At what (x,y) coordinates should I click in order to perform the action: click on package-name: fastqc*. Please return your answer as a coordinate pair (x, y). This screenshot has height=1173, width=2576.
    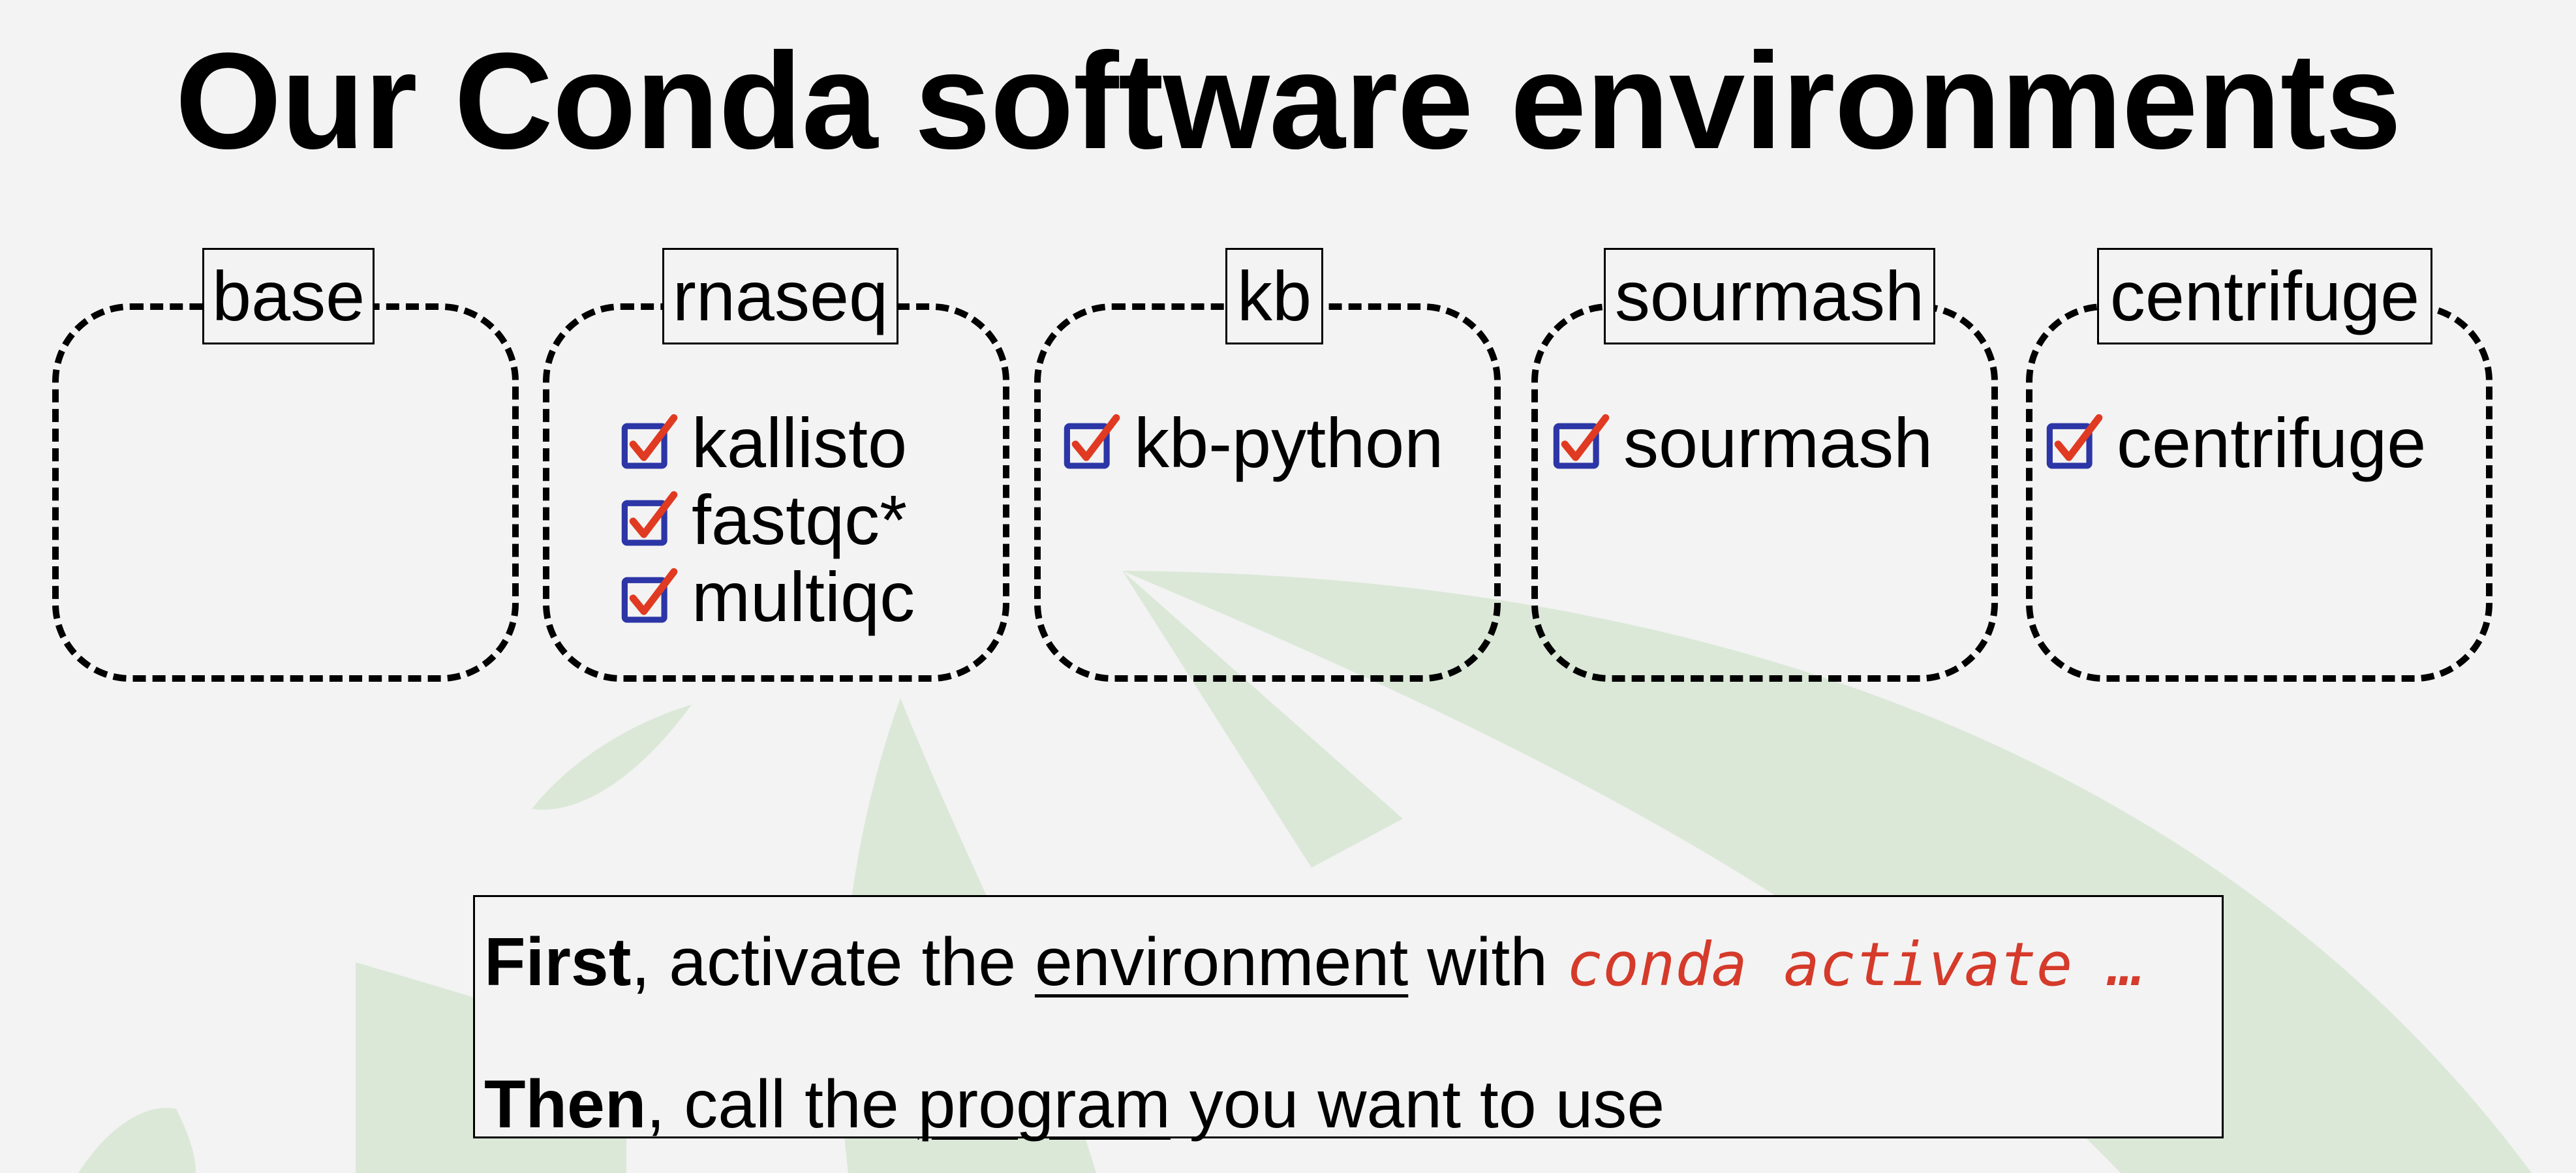
    Looking at the image, I should click on (800, 519).